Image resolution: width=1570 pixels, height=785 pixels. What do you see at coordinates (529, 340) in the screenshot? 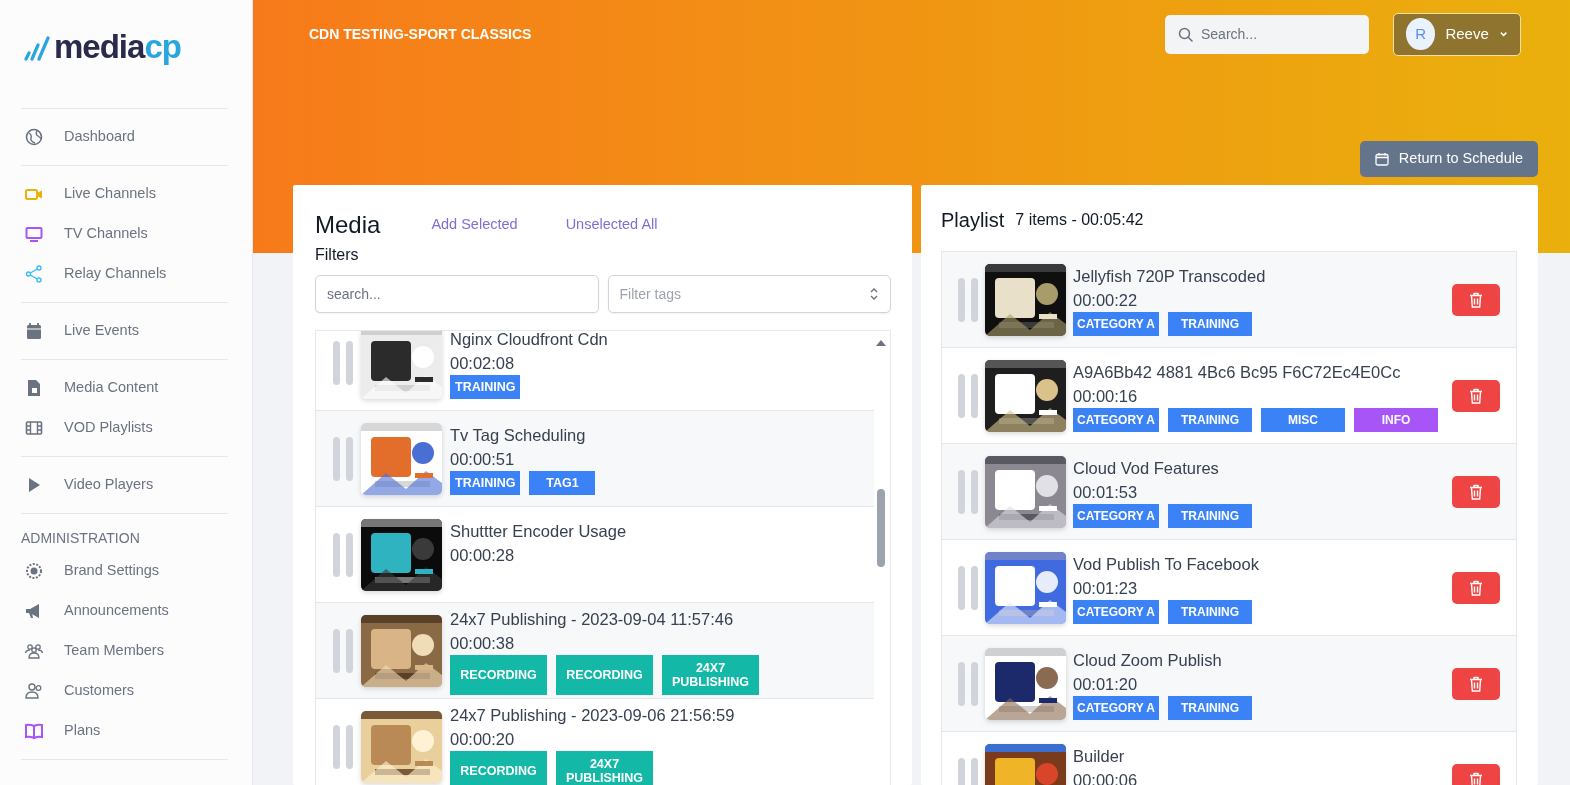
I see `item-title: Nginx Cloudfront Cdn` at bounding box center [529, 340].